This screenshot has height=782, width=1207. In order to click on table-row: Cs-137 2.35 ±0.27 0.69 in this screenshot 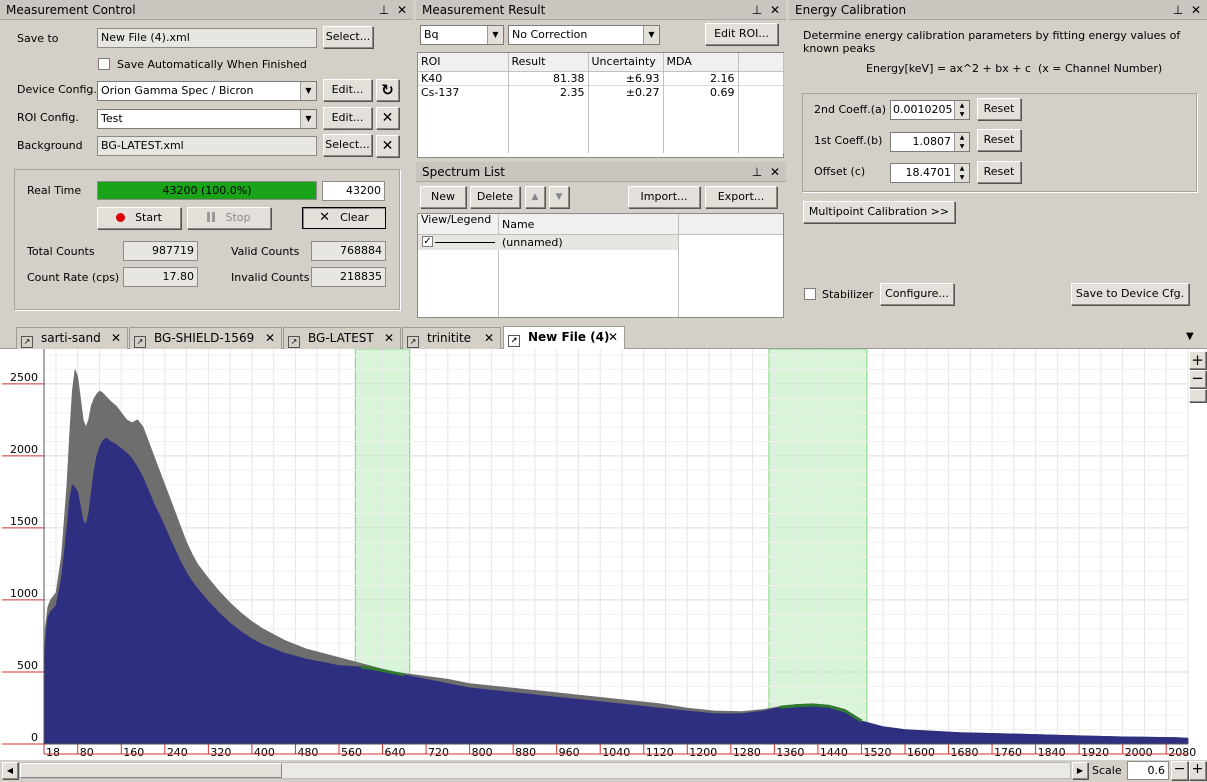, I will do `click(601, 92)`.